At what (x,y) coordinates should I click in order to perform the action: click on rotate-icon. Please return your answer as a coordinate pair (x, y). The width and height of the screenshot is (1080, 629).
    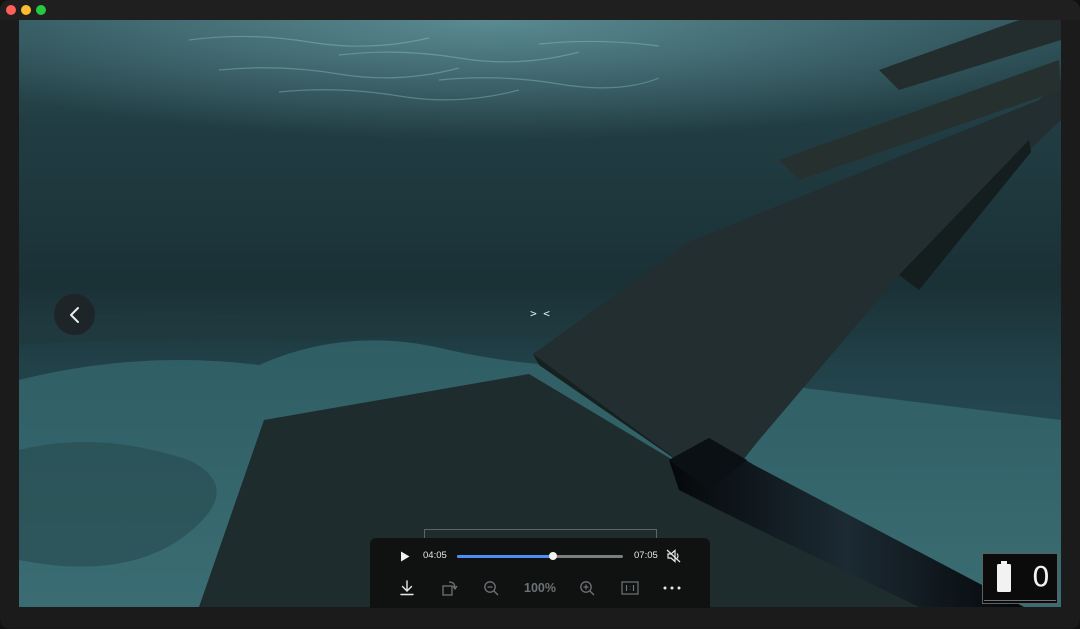
    Looking at the image, I should click on (450, 588).